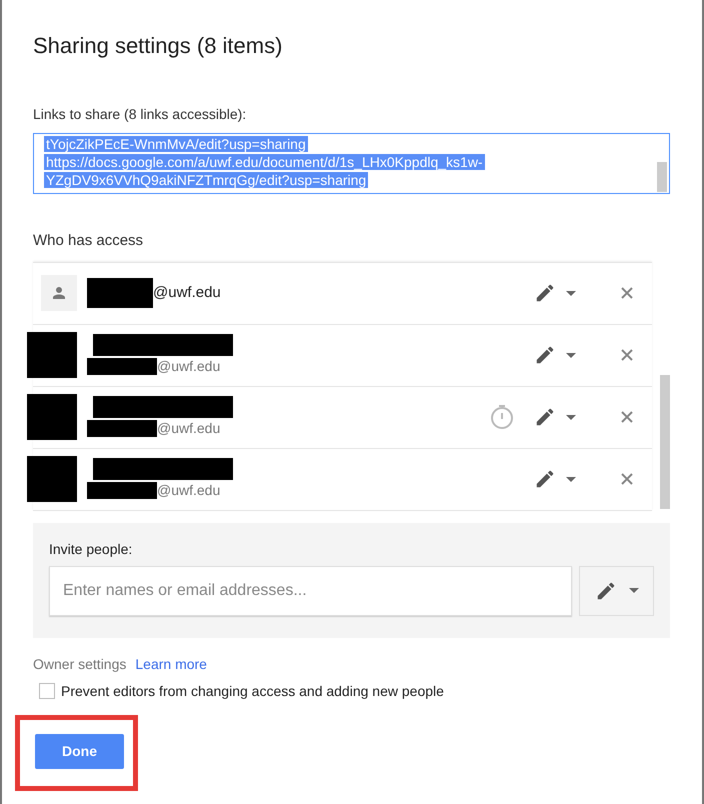  What do you see at coordinates (140, 114) in the screenshot?
I see `links-label: Links to share (8 links accessible):` at bounding box center [140, 114].